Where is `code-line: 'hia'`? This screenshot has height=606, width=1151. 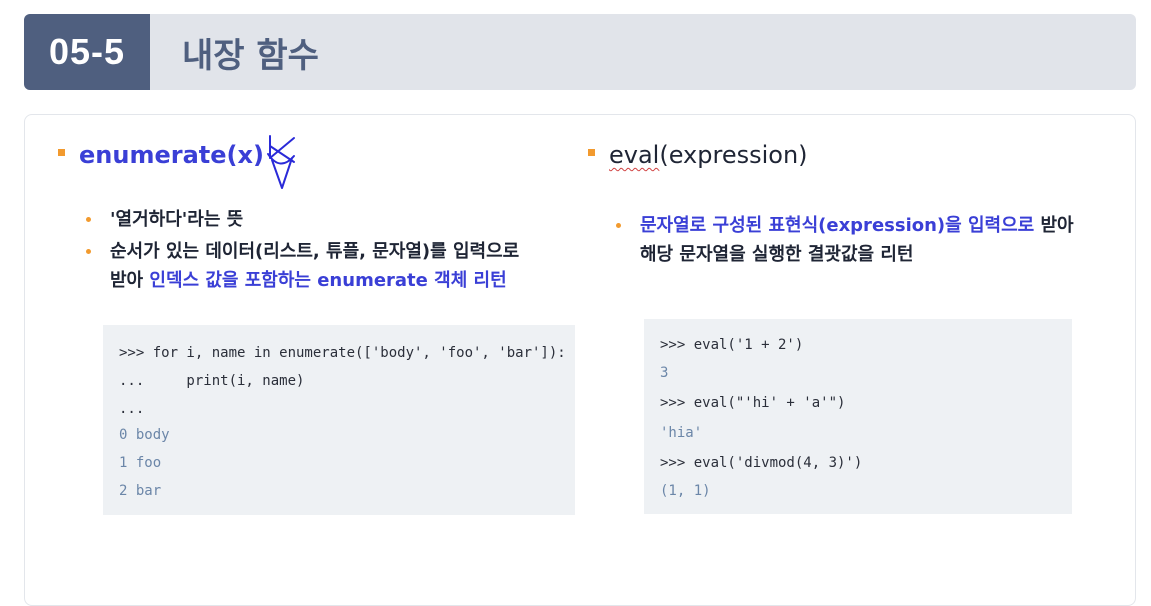
code-line: 'hia' is located at coordinates (681, 433).